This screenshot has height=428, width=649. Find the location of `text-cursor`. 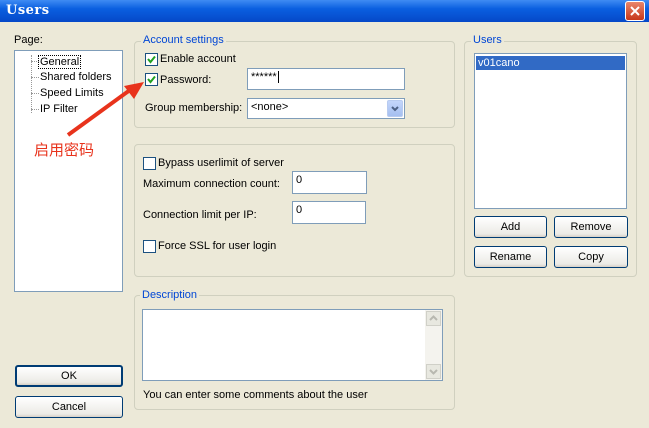

text-cursor is located at coordinates (278, 77).